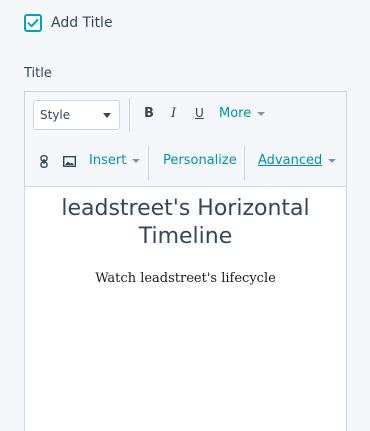 The image size is (370, 431). I want to click on style-select: Style, so click(76, 115).